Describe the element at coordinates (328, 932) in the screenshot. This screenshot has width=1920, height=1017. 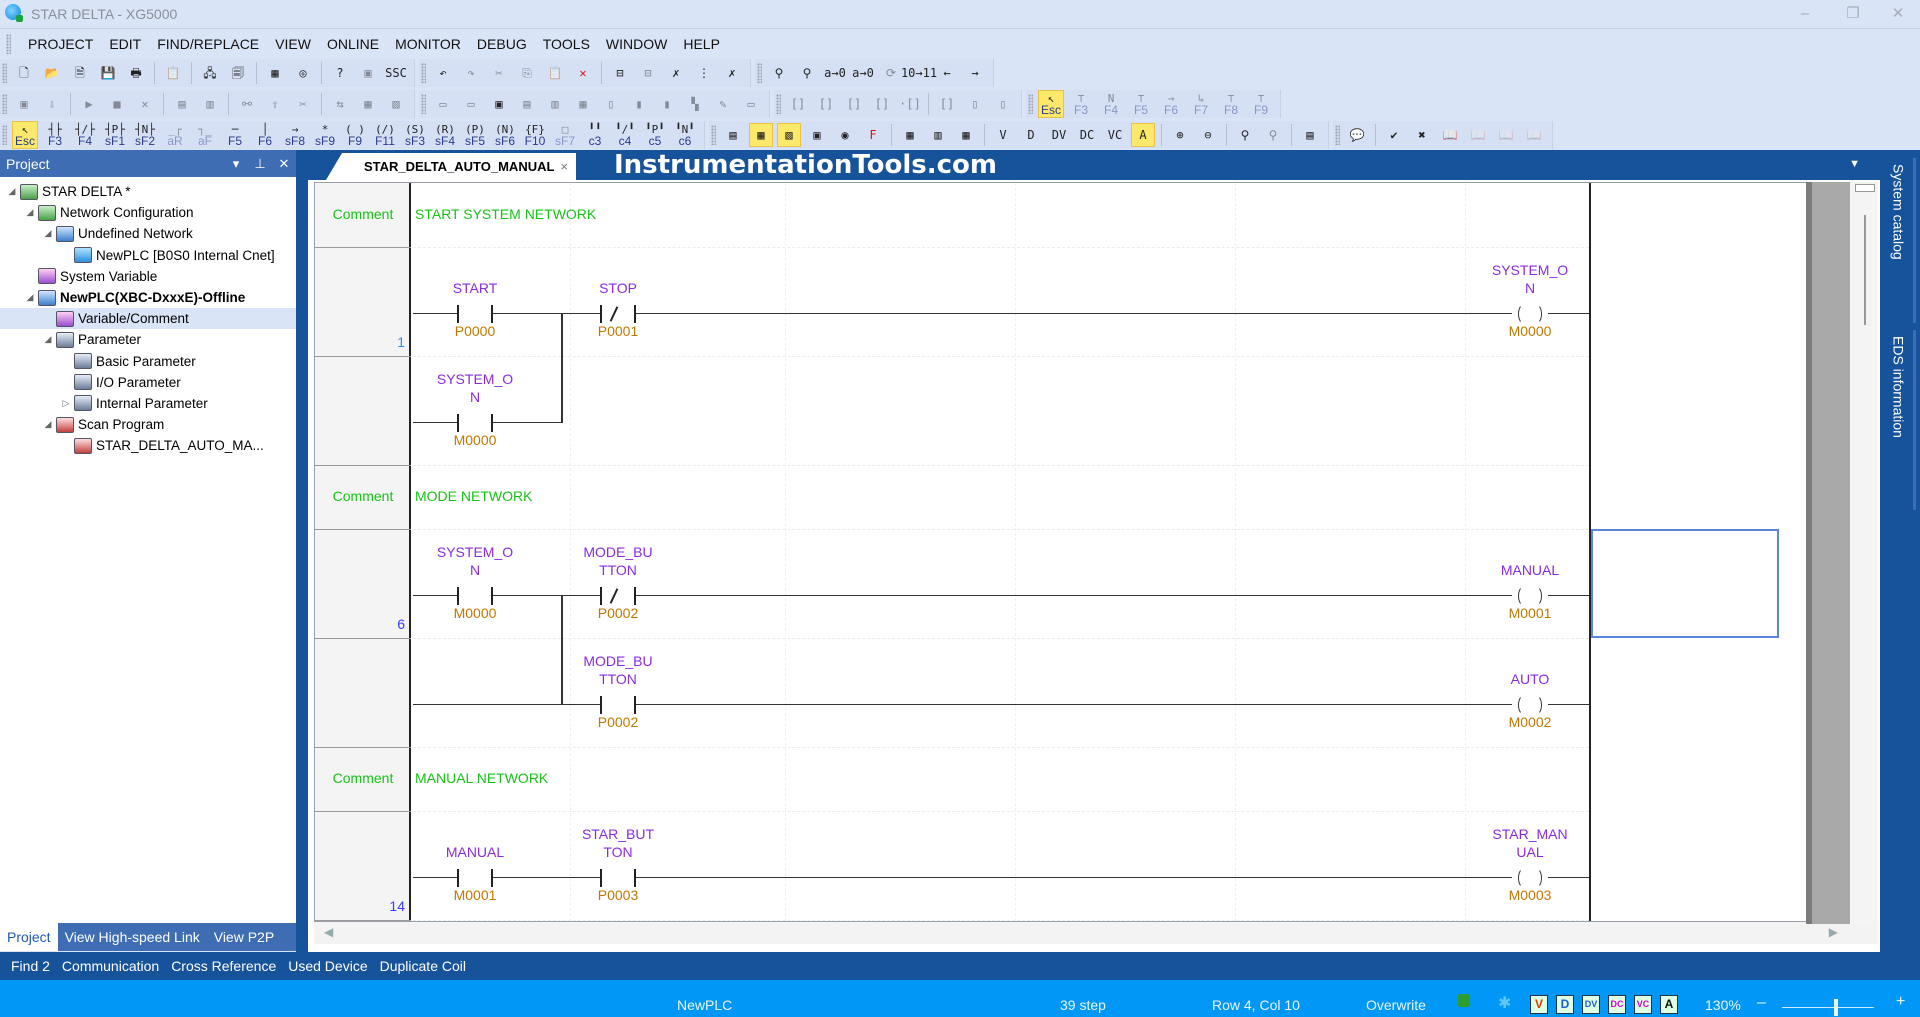
I see `scroll-left-icon: ◀` at that location.